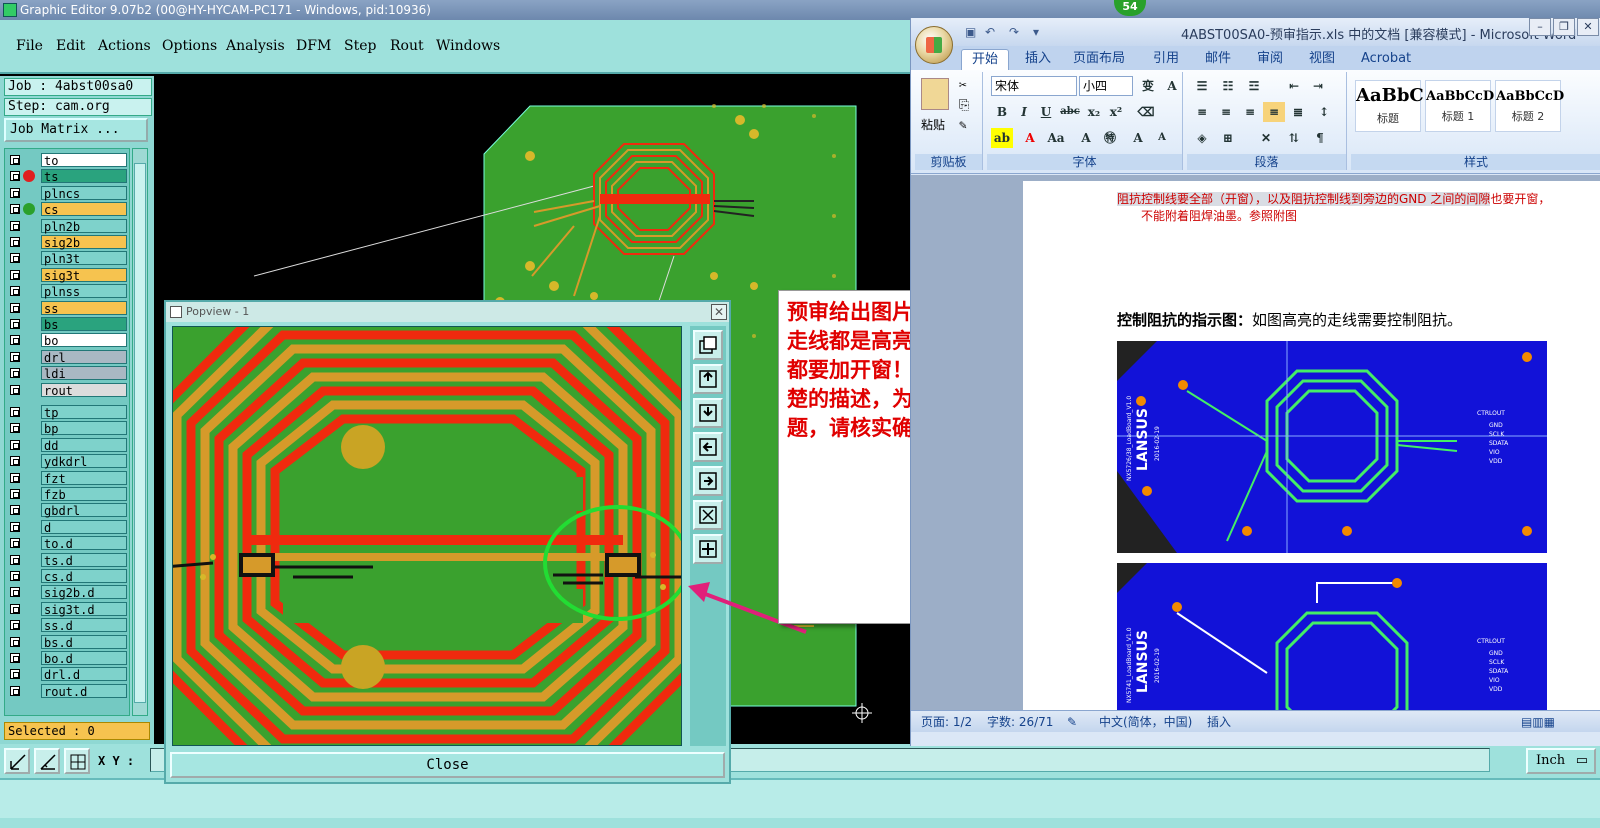 Image resolution: width=1600 pixels, height=828 pixels. Describe the element at coordinates (1318, 86) in the screenshot. I see `increase-indent-icon: ⇥` at that location.